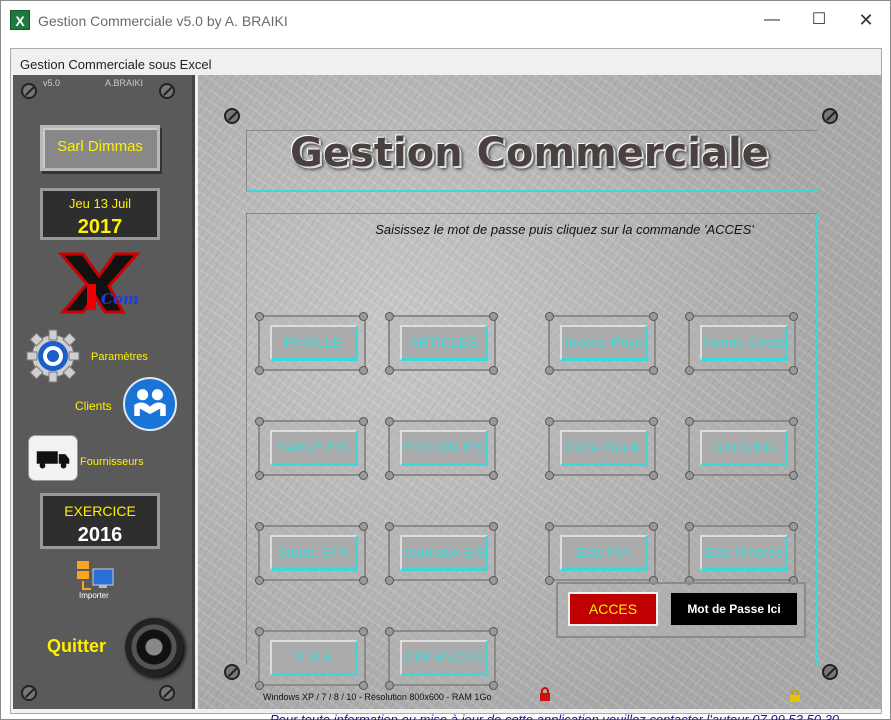 This screenshot has height=720, width=891. What do you see at coordinates (120, 299) in the screenshot?
I see `logo-text: Com` at bounding box center [120, 299].